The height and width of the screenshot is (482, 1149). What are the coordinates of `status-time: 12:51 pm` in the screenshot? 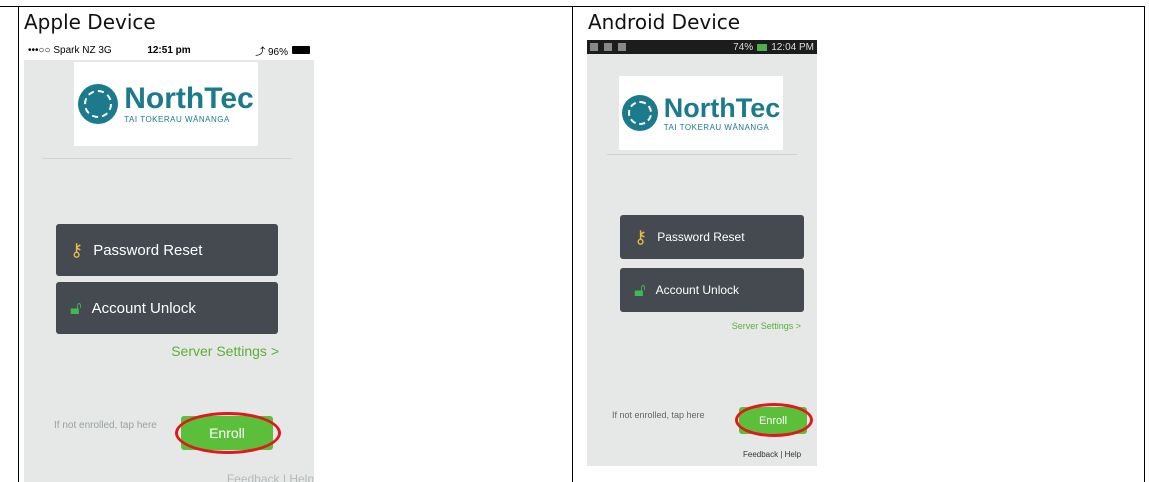 It's located at (169, 50).